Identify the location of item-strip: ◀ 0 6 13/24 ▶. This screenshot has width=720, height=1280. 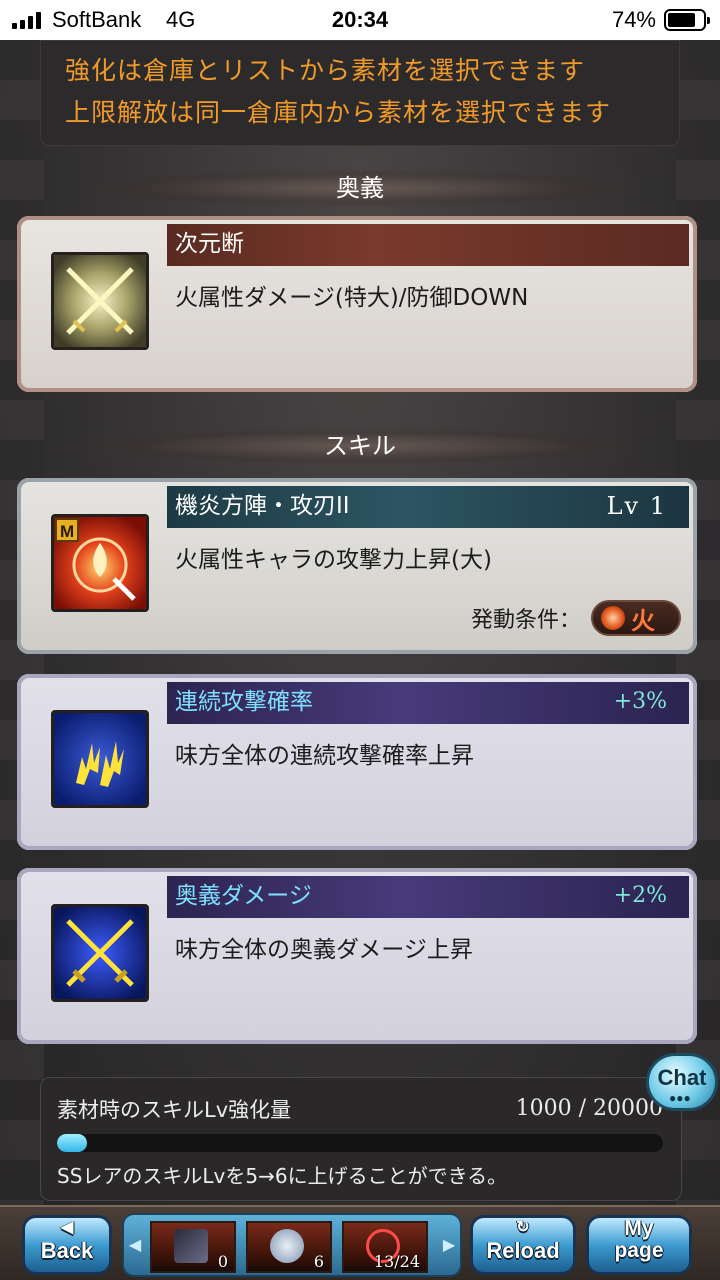
(292, 1245).